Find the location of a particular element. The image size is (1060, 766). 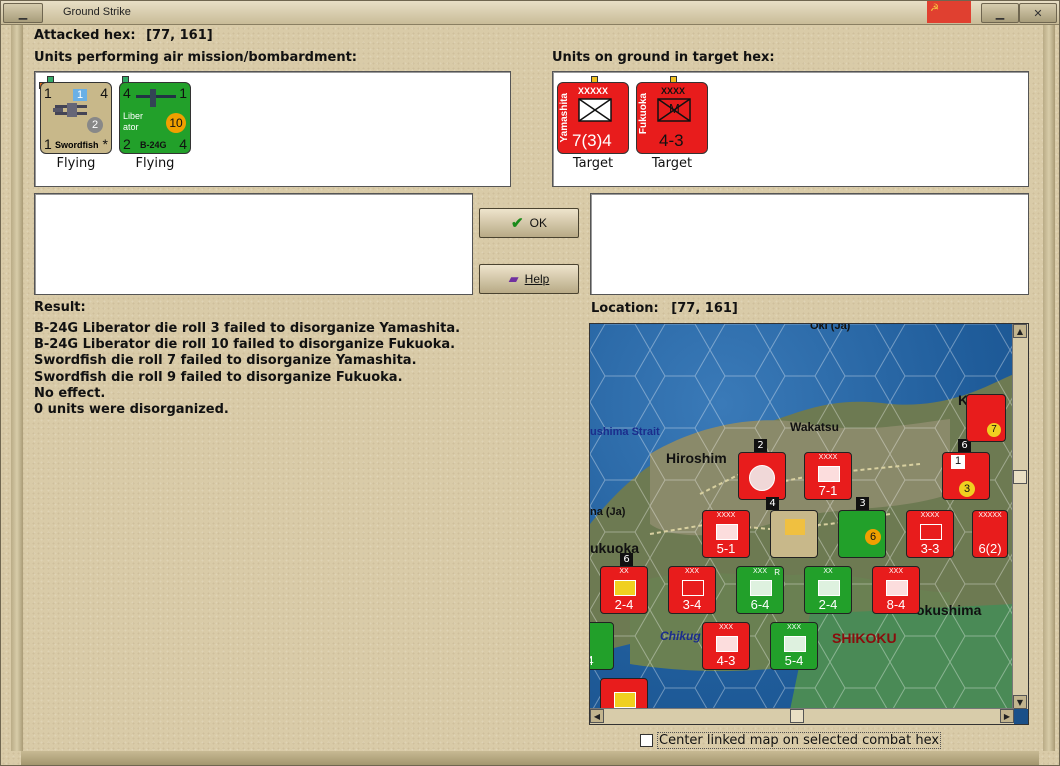

counter-grey-badge: 2 is located at coordinates (95, 125).